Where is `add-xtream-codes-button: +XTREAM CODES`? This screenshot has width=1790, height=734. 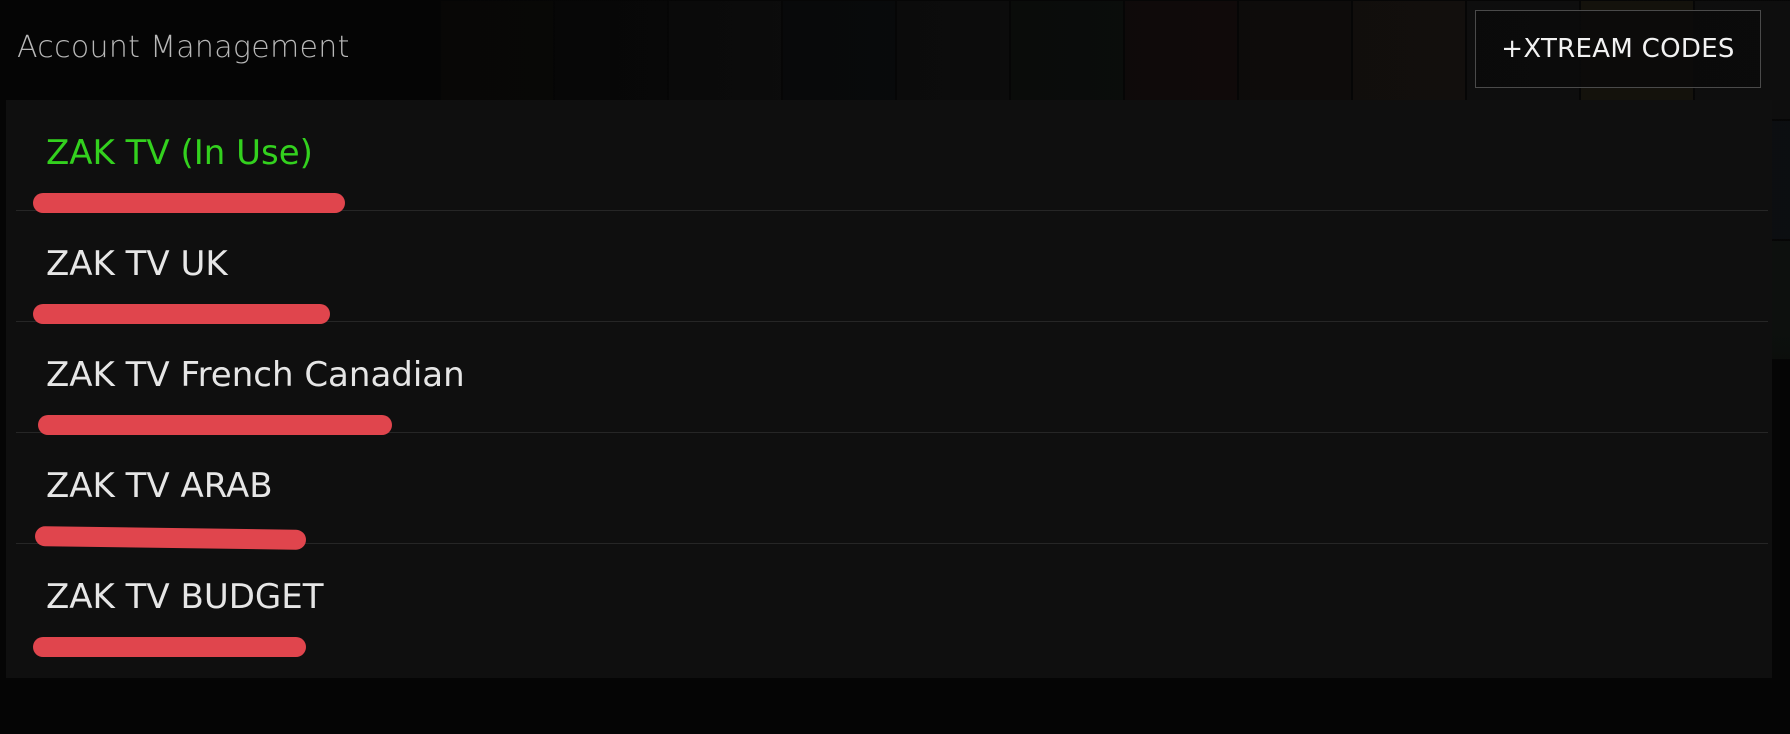
add-xtream-codes-button: +XTREAM CODES is located at coordinates (1618, 49).